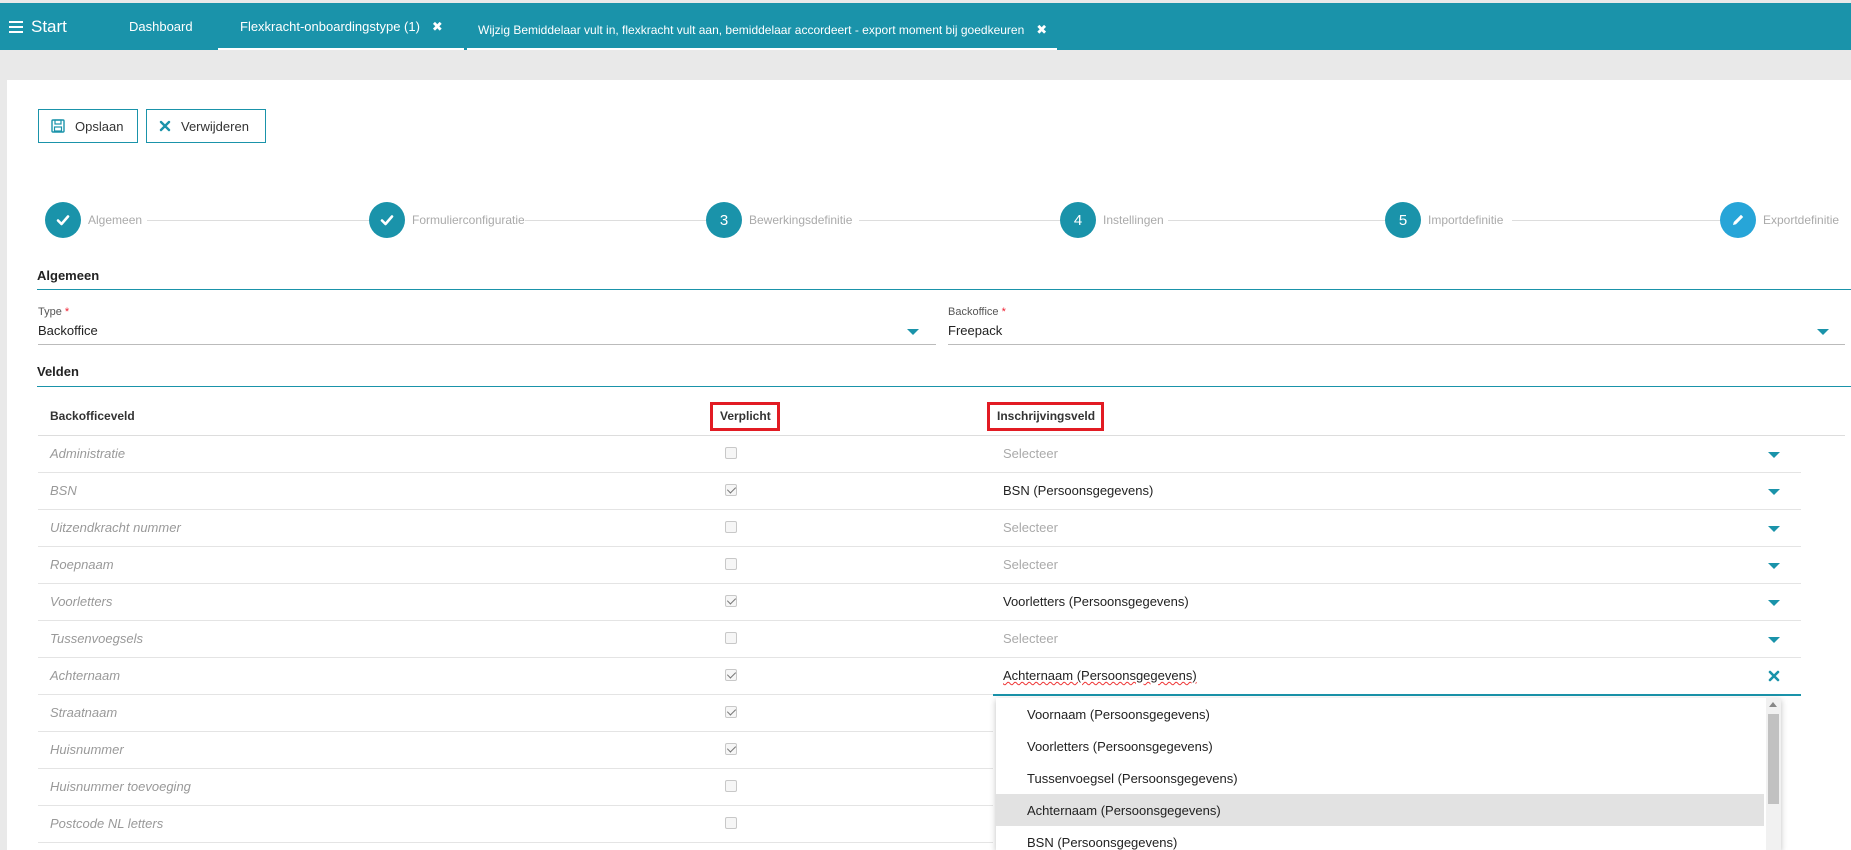 The height and width of the screenshot is (850, 1851). Describe the element at coordinates (215, 126) in the screenshot. I see `delete-label: Verwijderen` at that location.